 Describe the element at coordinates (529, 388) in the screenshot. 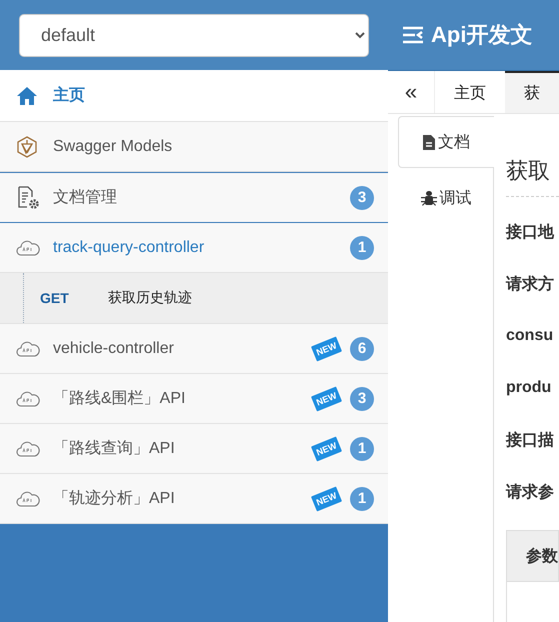

I see `field-label: produ` at that location.